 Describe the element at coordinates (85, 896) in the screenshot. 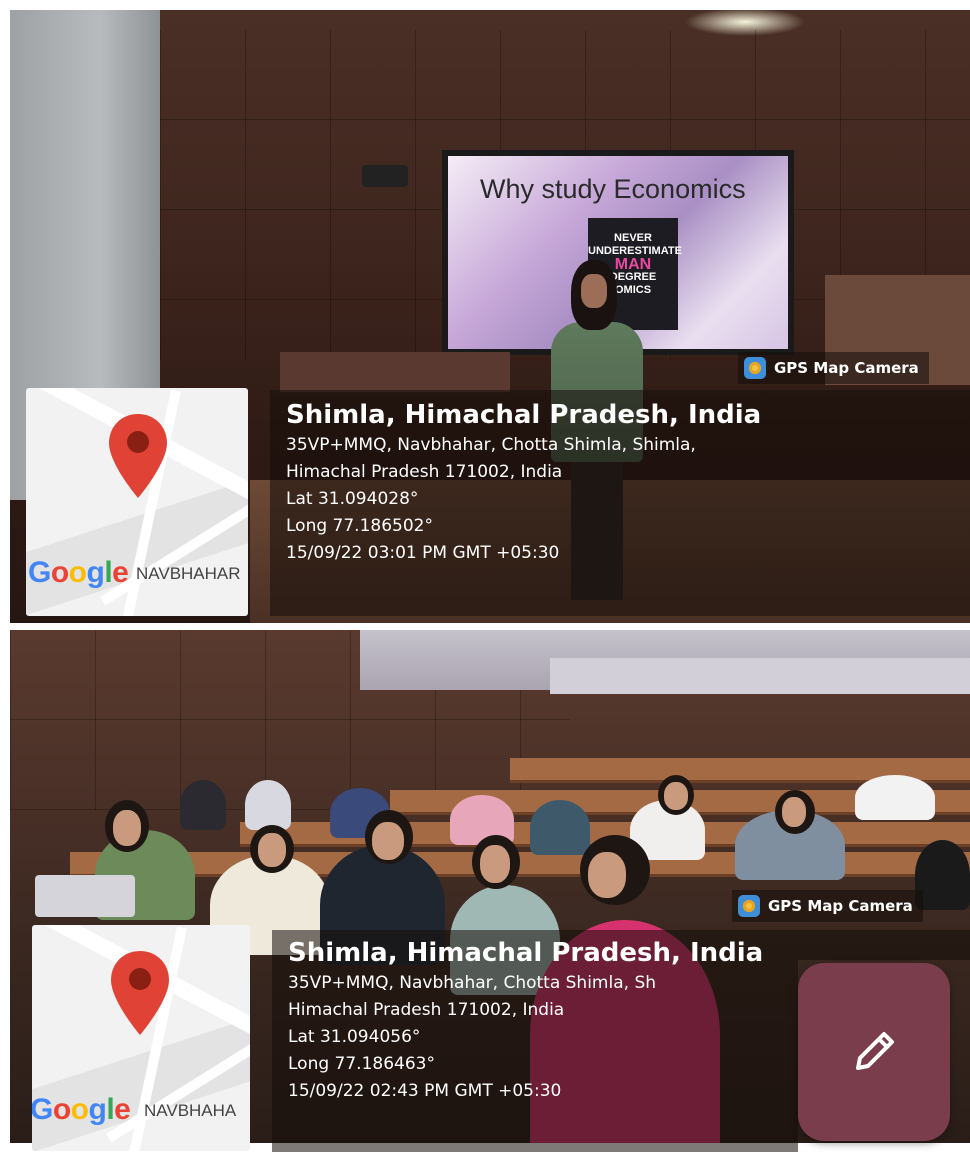

I see `laptop` at that location.